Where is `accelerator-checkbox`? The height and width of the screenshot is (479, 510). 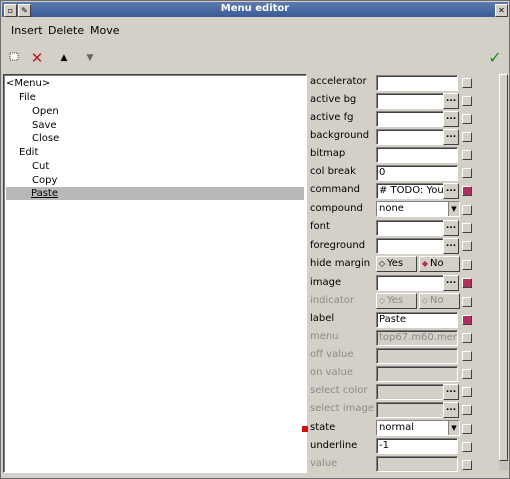
accelerator-checkbox is located at coordinates (467, 83).